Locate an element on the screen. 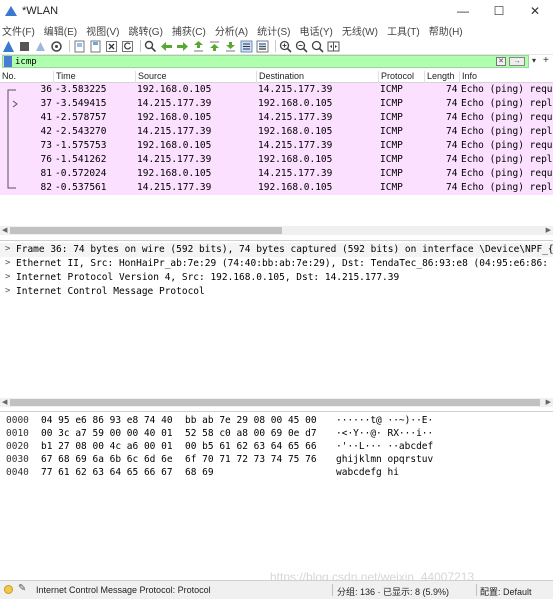 The width and height of the screenshot is (553, 599). profile-selector: 配置: Default is located at coordinates (506, 591).